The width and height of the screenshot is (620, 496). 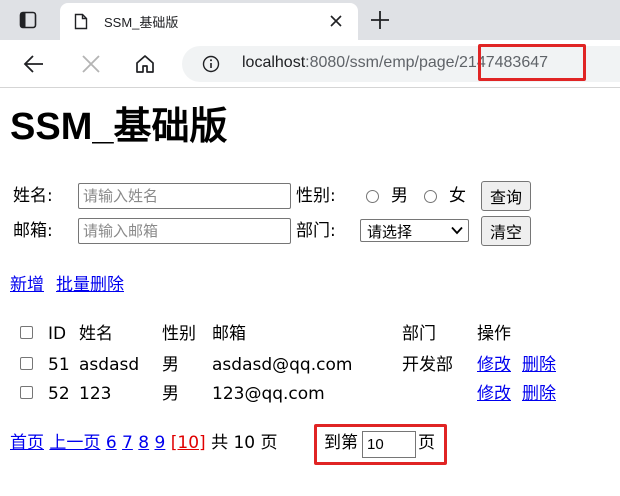 I want to click on goto-page-label: 到第, so click(x=341, y=443).